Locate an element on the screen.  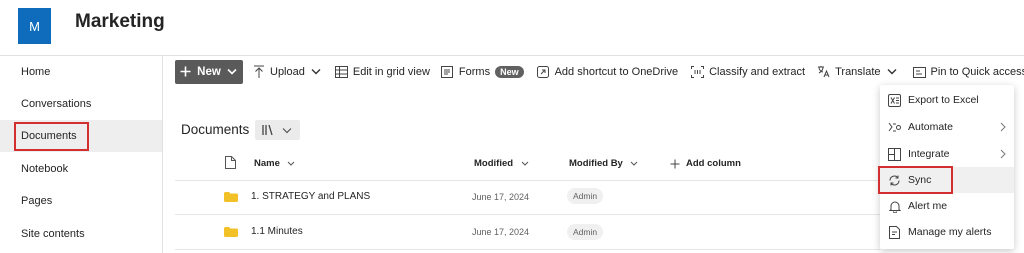
upload-label: Upload is located at coordinates (287, 71).